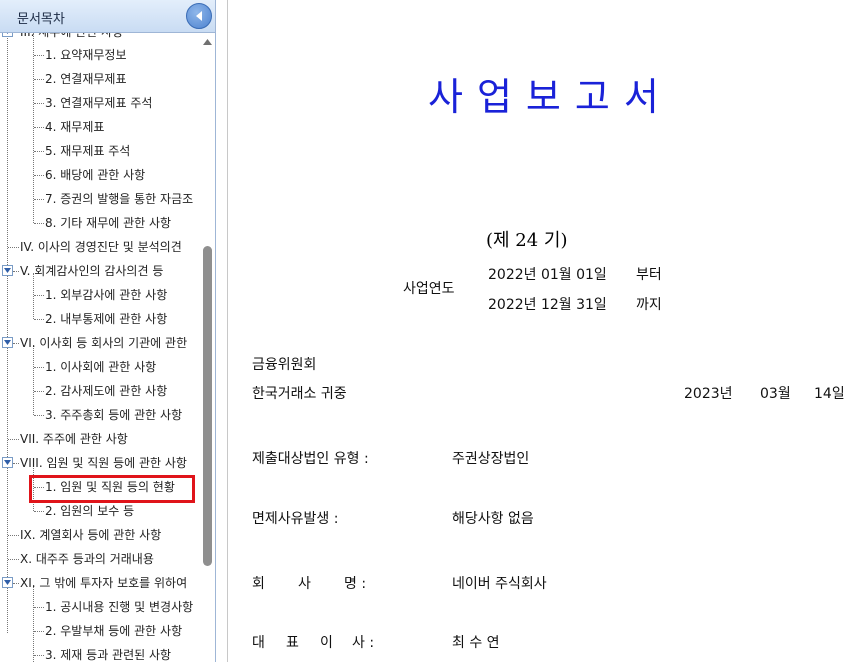 The image size is (868, 662). What do you see at coordinates (71, 38) in the screenshot?
I see `toc-item-label: III. 재무에 관한 사항` at bounding box center [71, 38].